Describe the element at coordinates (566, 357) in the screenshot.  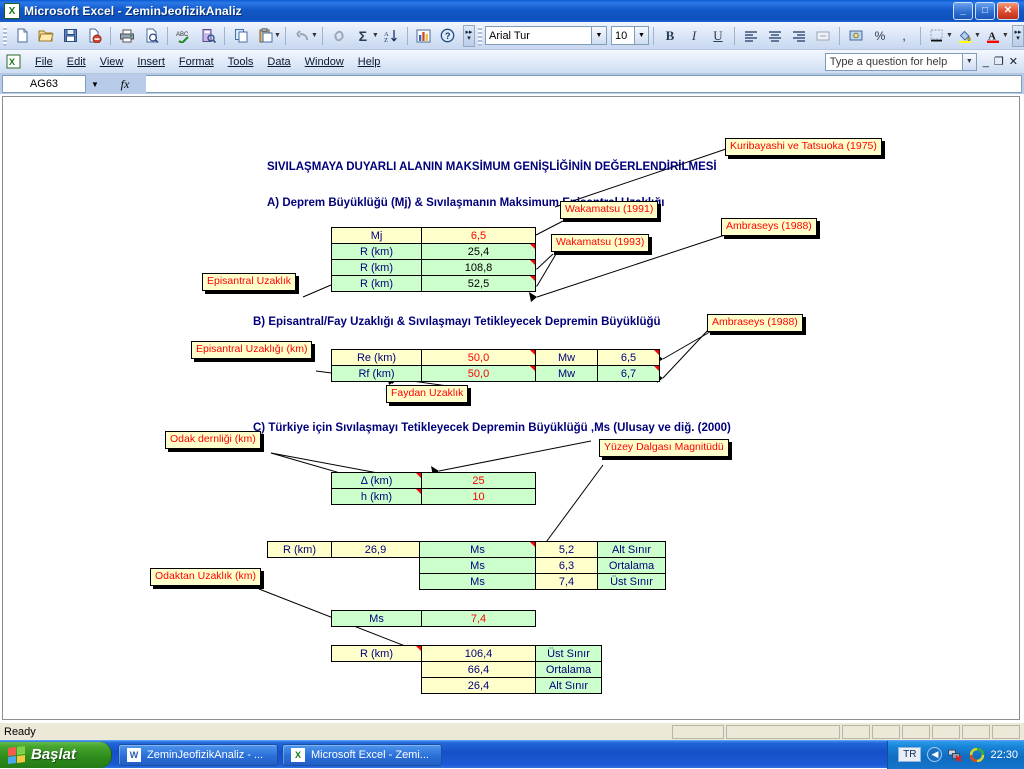
I see `cell-mw1-label: Mw` at that location.